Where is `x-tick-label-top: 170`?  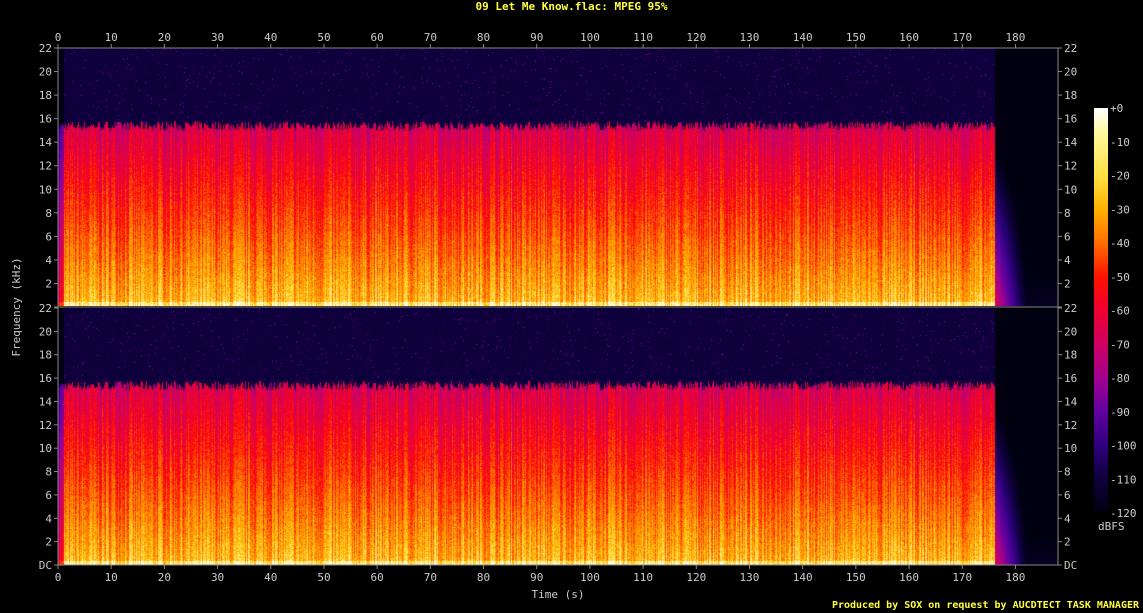 x-tick-label-top: 170 is located at coordinates (962, 37).